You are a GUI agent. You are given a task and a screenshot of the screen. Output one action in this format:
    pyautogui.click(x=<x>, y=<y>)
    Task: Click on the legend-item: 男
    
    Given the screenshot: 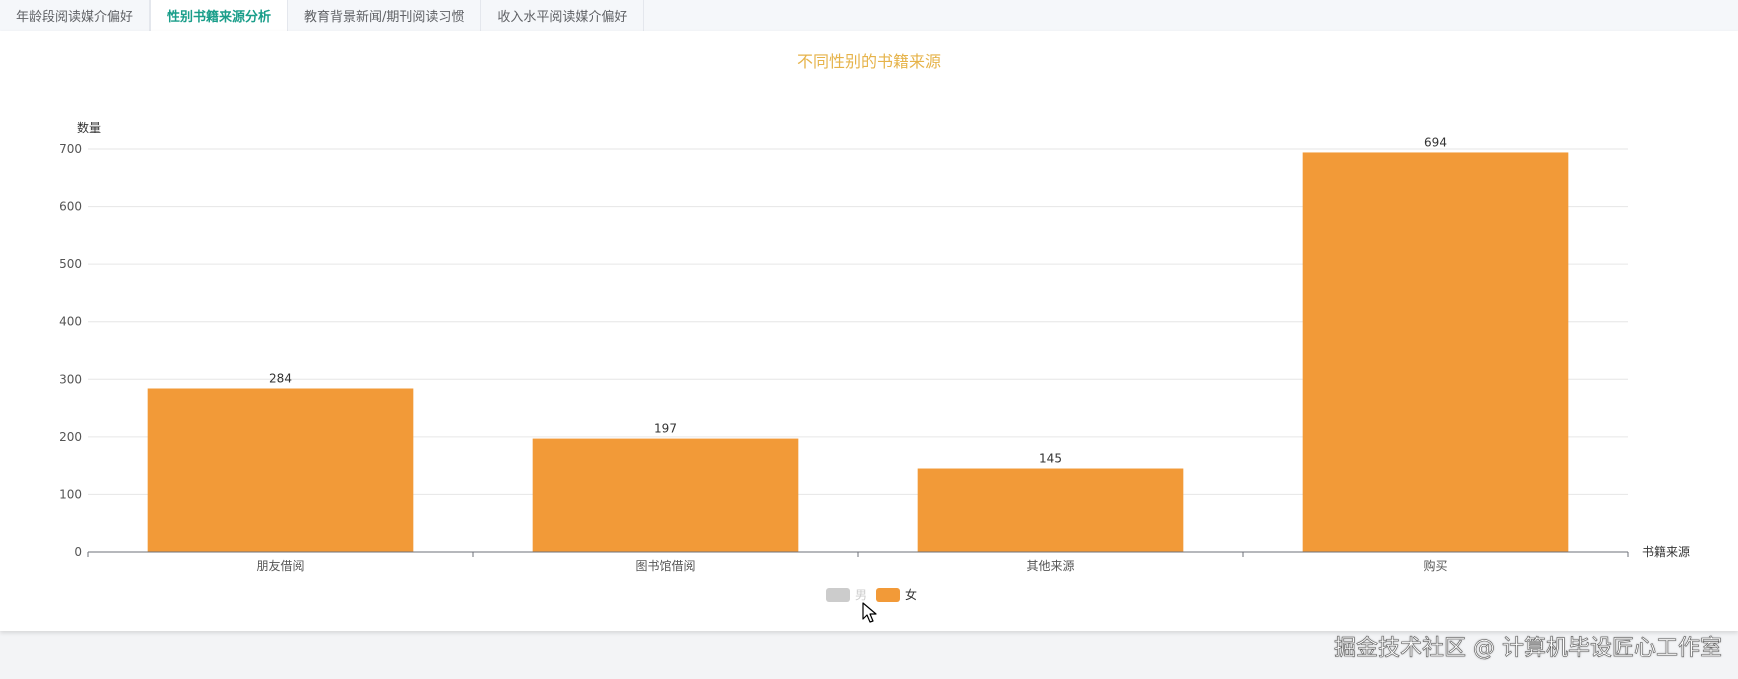 What is the action you would take?
    pyautogui.click(x=846, y=595)
    